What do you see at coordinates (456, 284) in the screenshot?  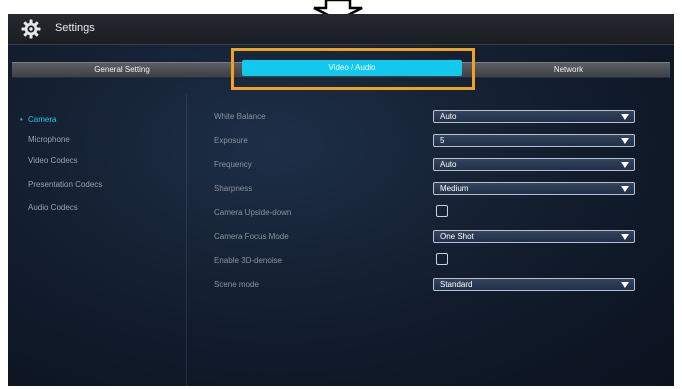 I see `select-value: Standard` at bounding box center [456, 284].